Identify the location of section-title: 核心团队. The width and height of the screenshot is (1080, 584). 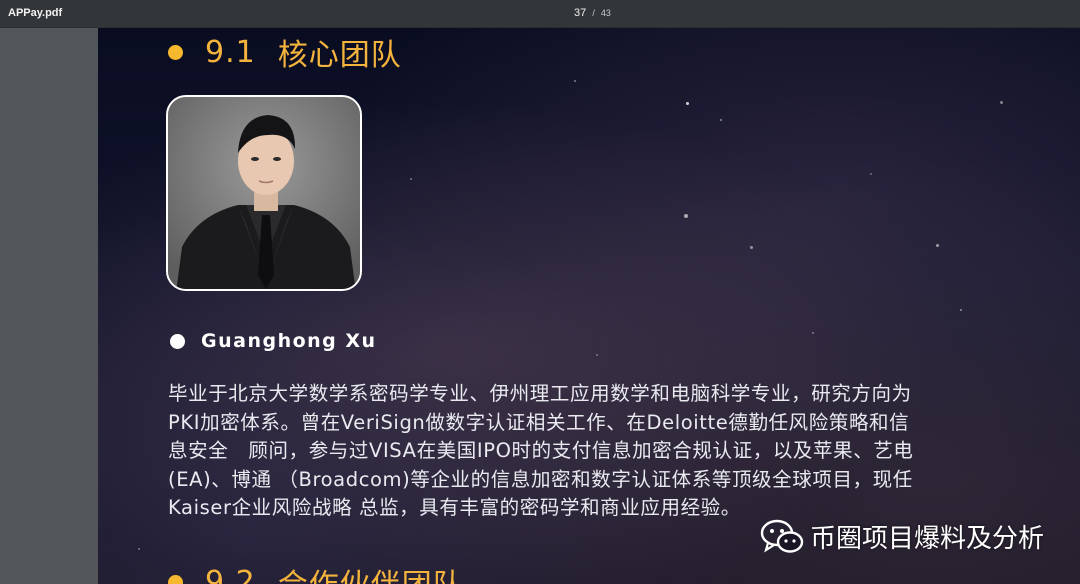
(339, 55).